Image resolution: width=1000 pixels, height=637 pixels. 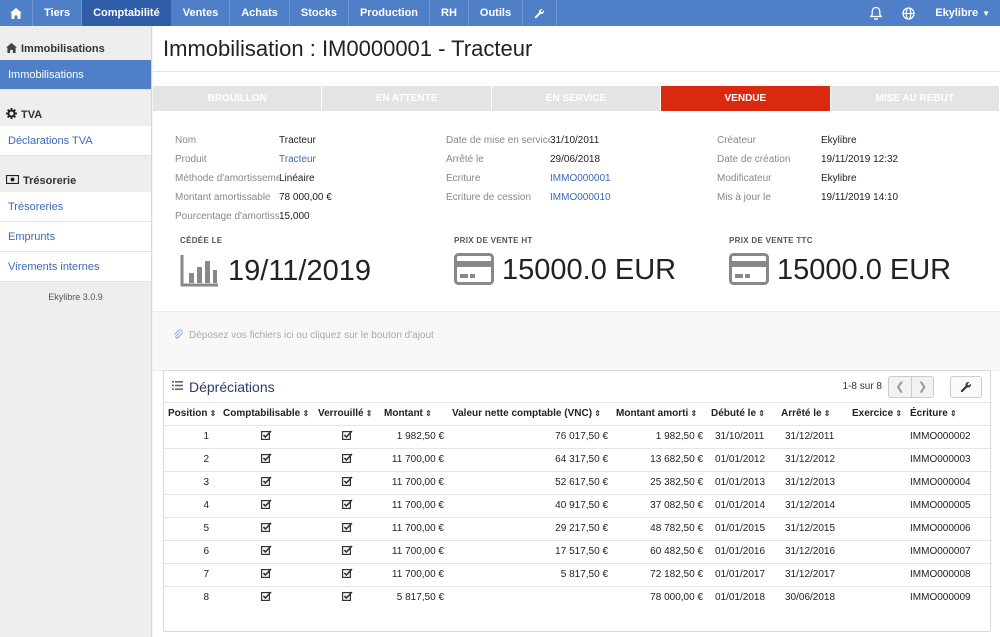 I want to click on field-value-arrete-le: 29/06/2018, so click(x=575, y=159).